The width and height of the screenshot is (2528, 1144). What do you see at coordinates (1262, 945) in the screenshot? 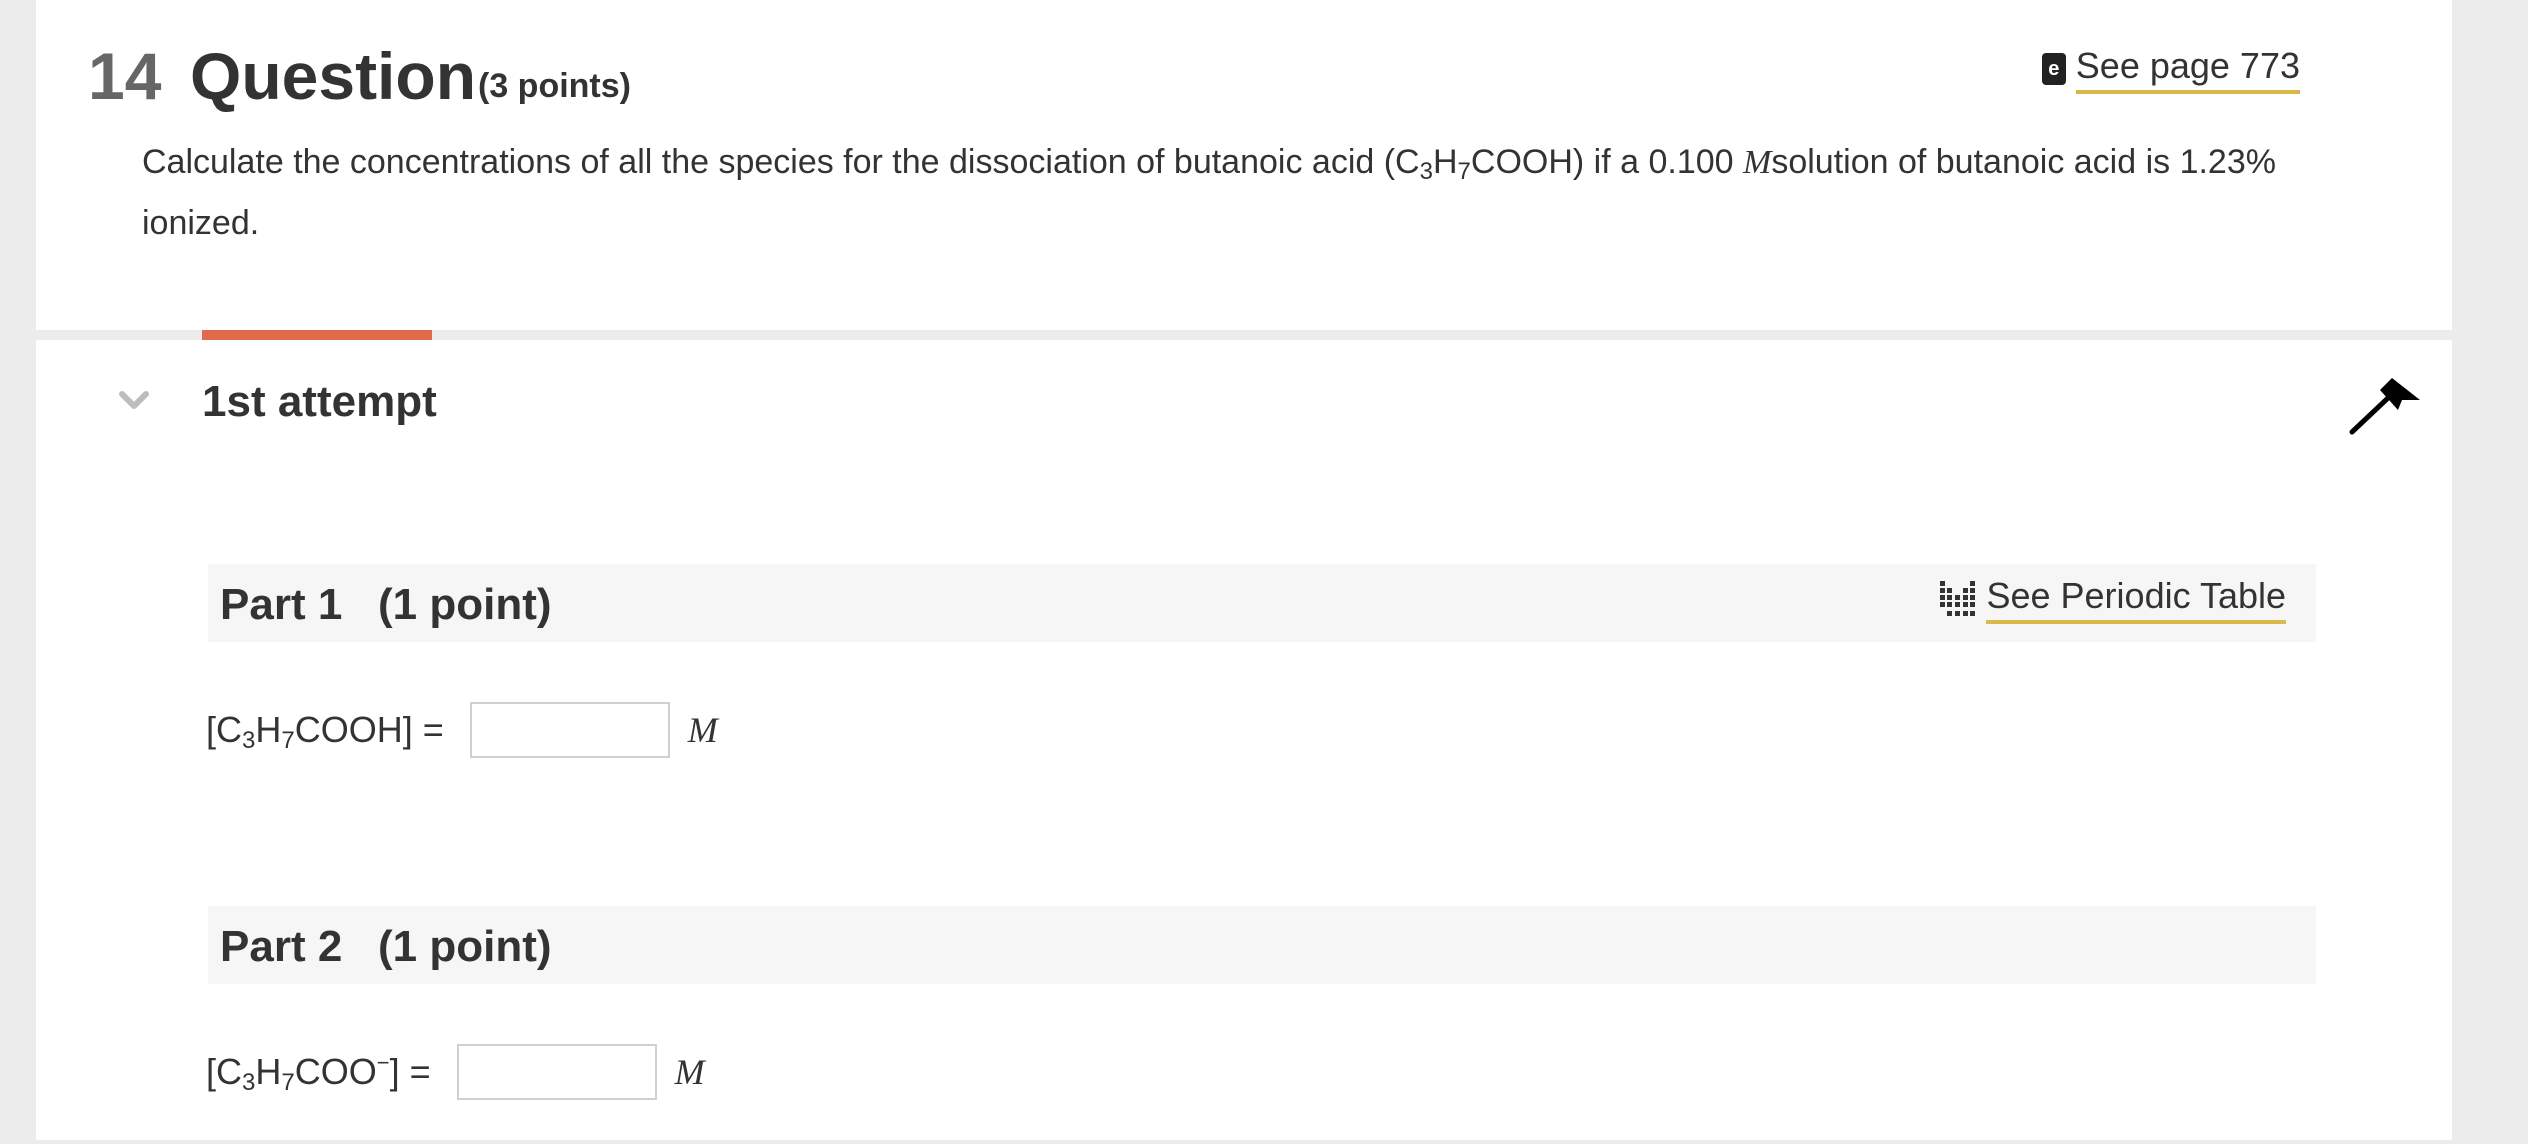
I see `part-2-header: Part 2 (1 point)` at bounding box center [1262, 945].